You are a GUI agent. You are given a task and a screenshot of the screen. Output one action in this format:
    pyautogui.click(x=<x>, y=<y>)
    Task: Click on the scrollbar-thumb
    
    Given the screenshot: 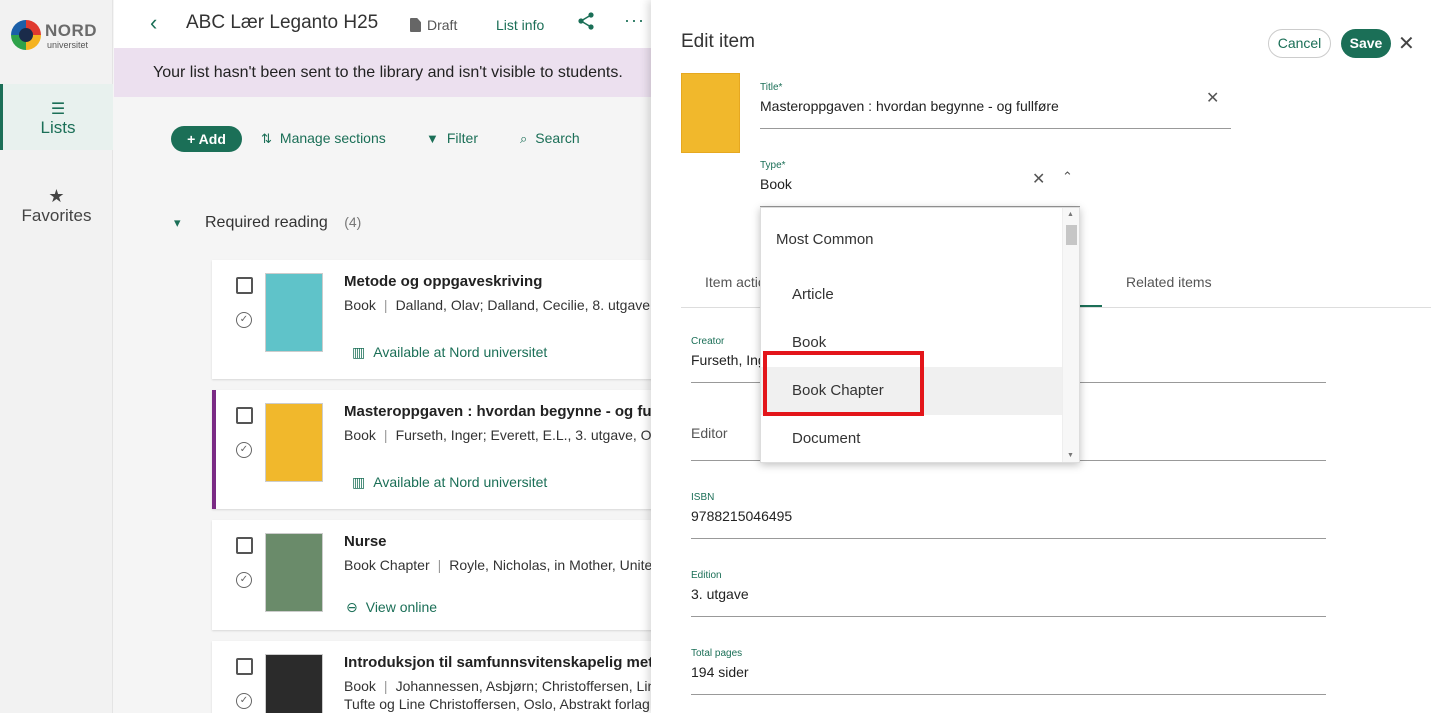 What is the action you would take?
    pyautogui.click(x=1071, y=235)
    